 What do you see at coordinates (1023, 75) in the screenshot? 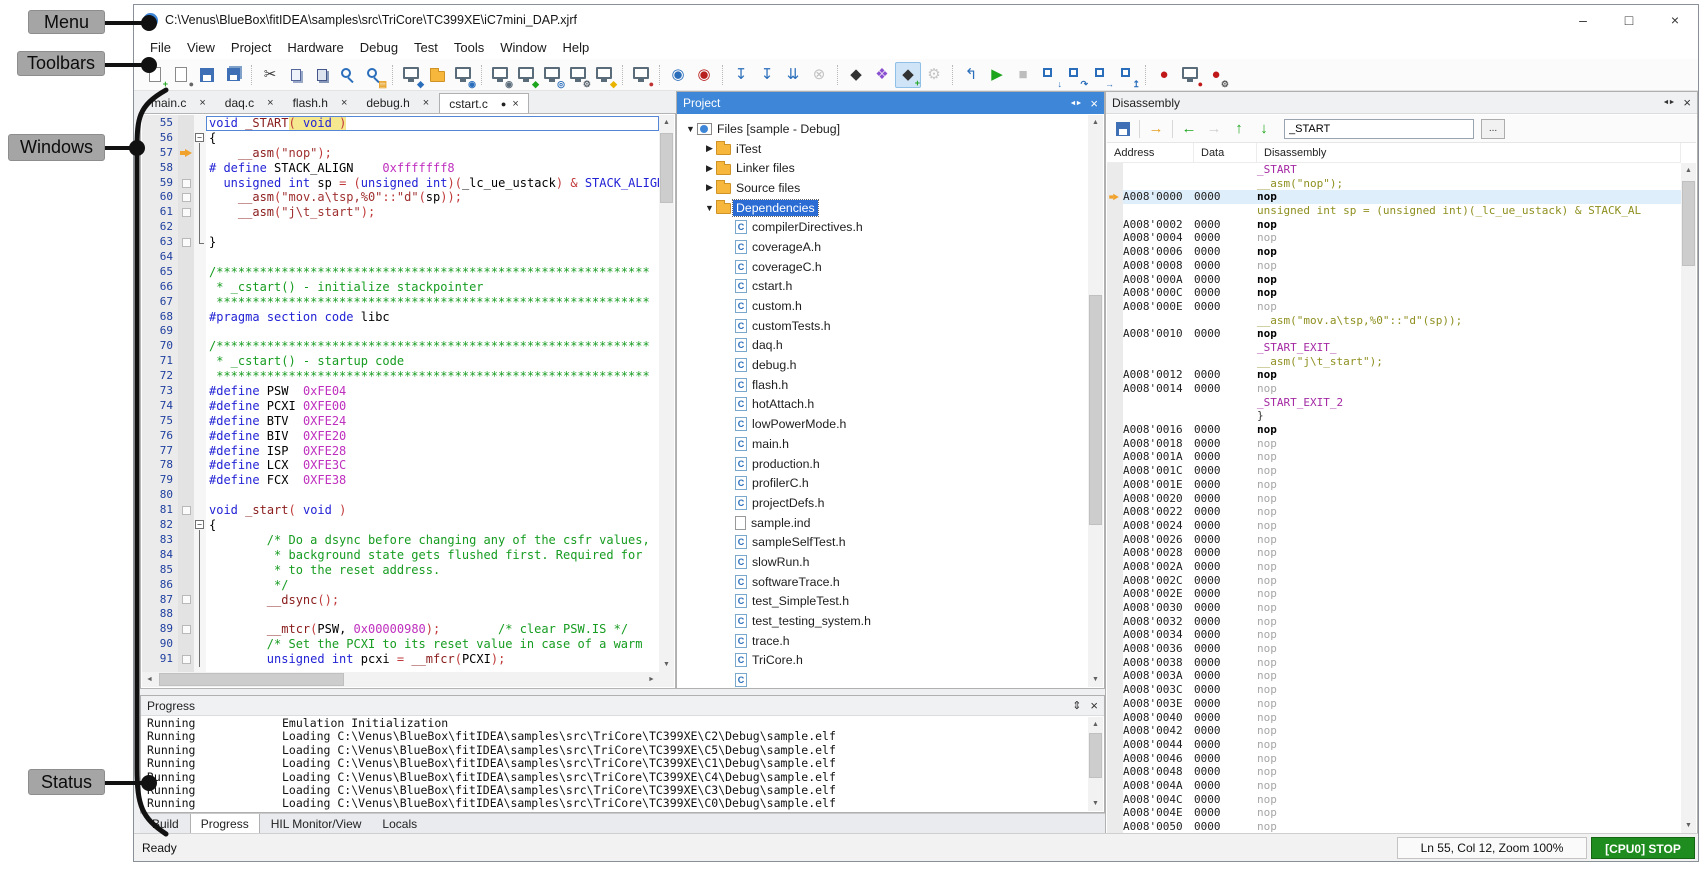
I see `stop-button: ■` at bounding box center [1023, 75].